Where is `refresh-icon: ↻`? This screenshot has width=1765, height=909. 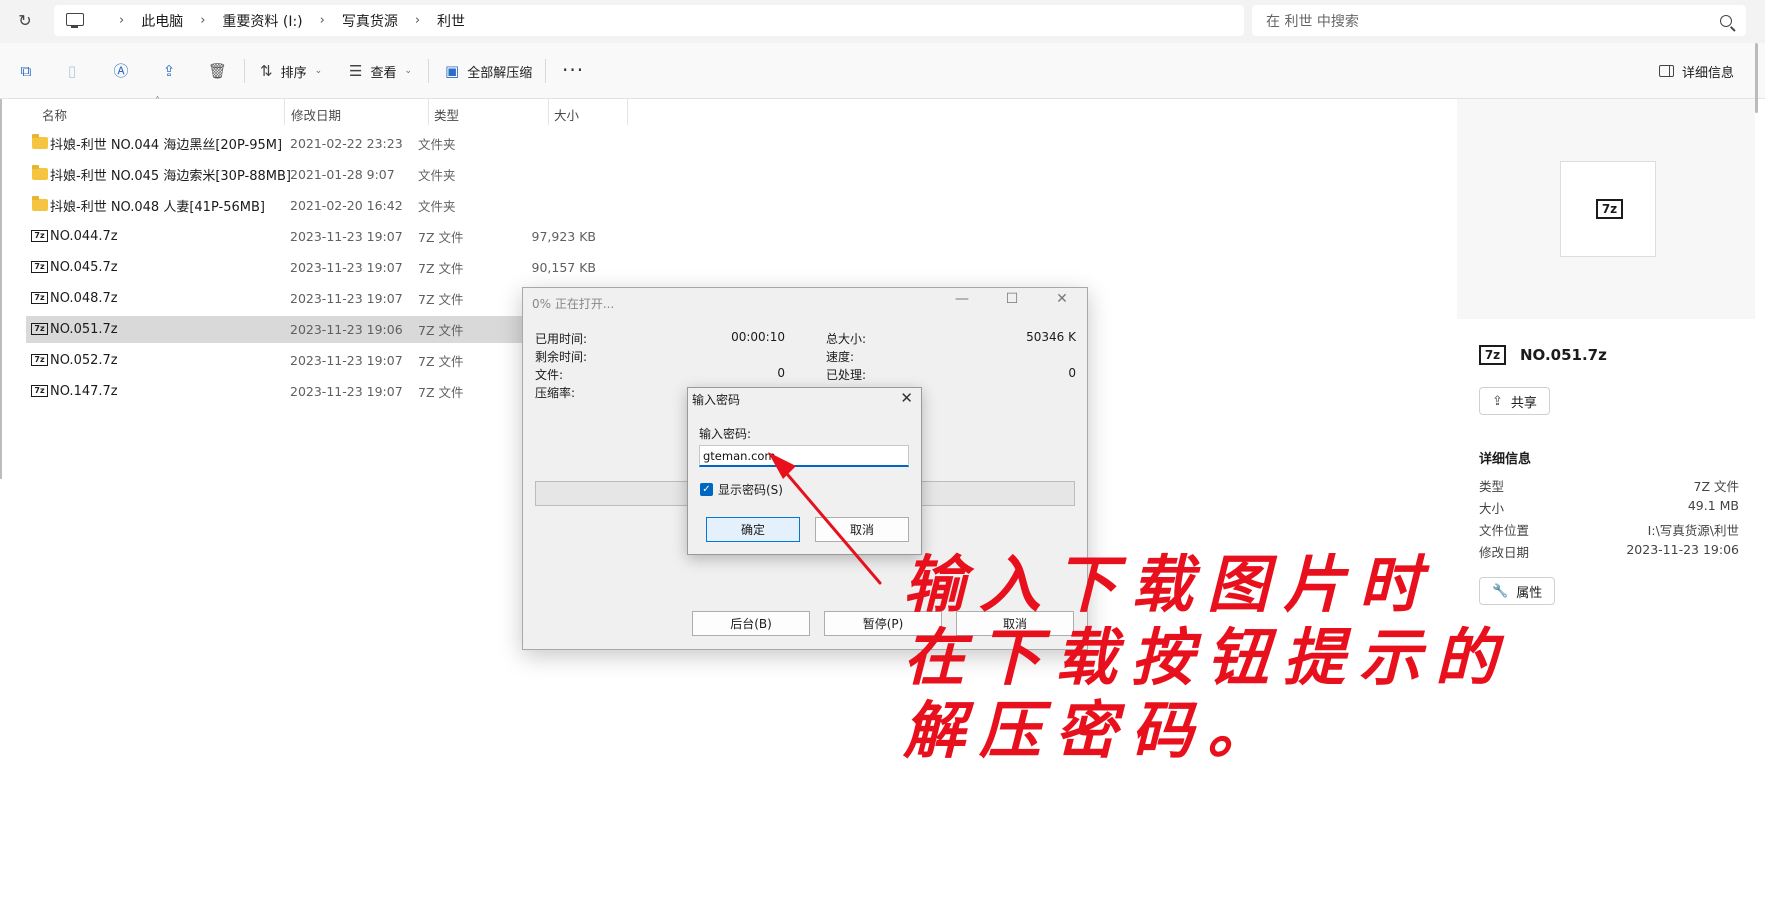 refresh-icon: ↻ is located at coordinates (25, 21).